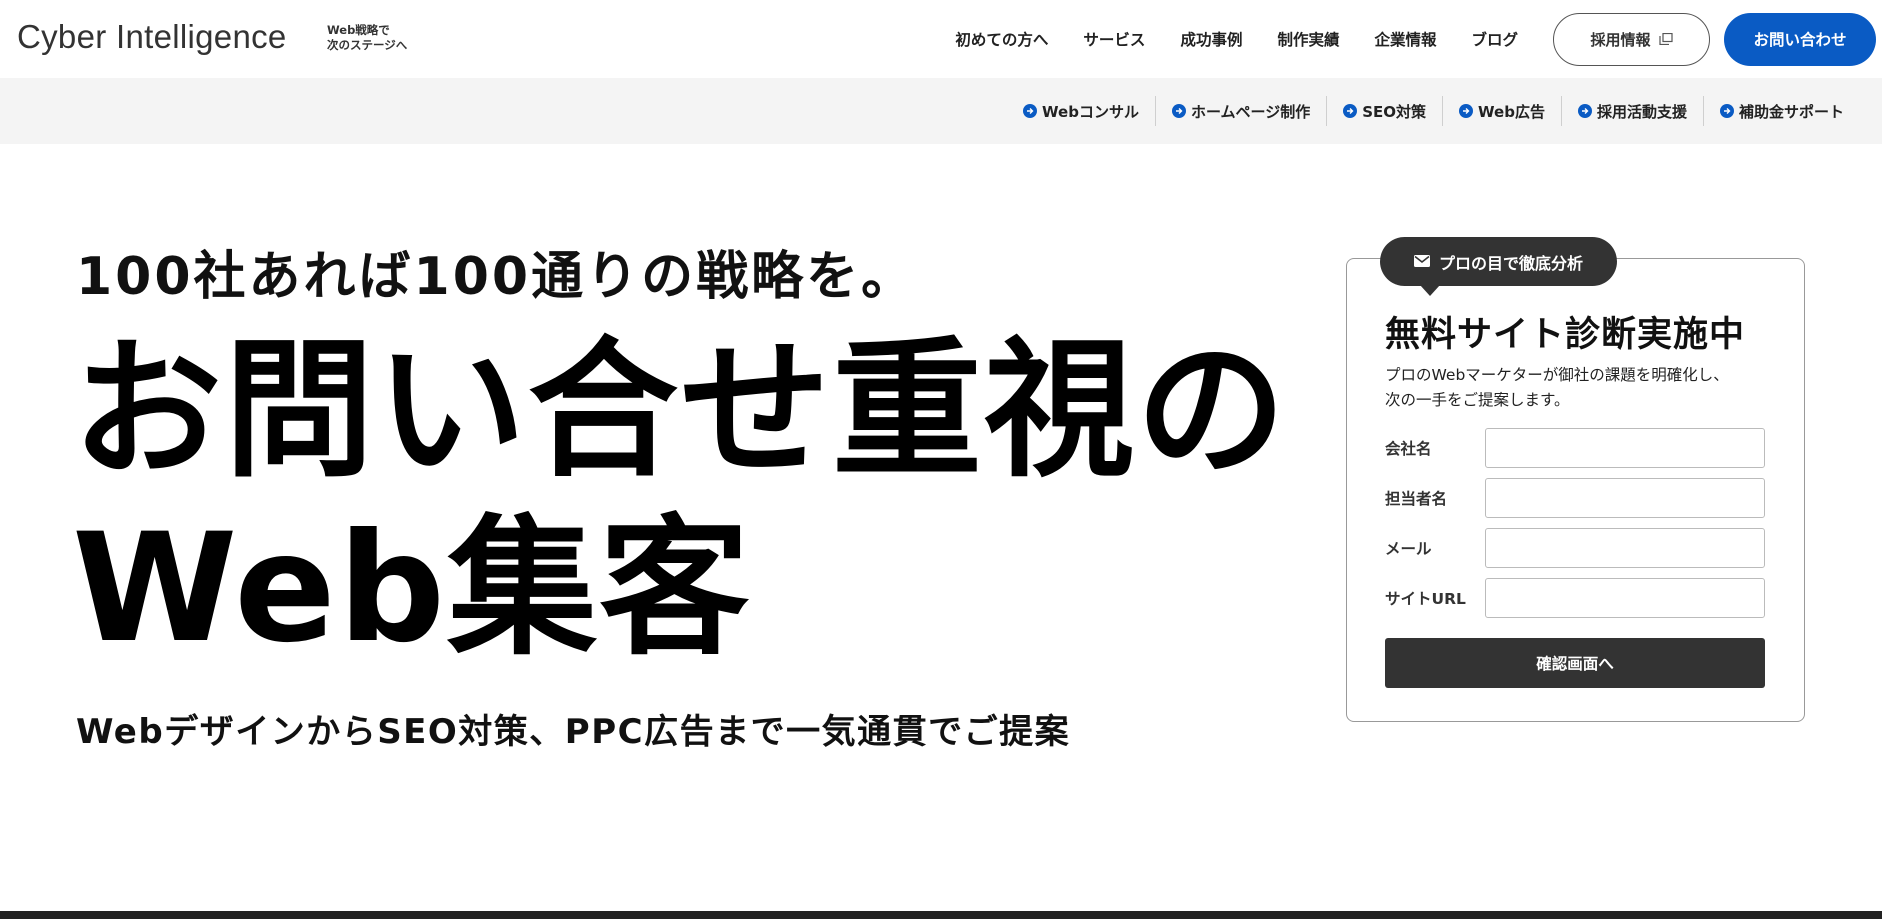 The image size is (1882, 919). I want to click on subnav-item-subsidy: 補助金サポート, so click(1781, 111).